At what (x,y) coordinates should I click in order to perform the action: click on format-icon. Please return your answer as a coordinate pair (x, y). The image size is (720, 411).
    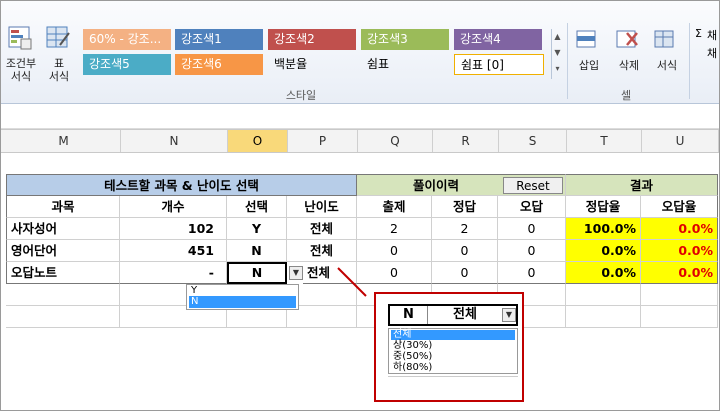
    Looking at the image, I should click on (667, 41).